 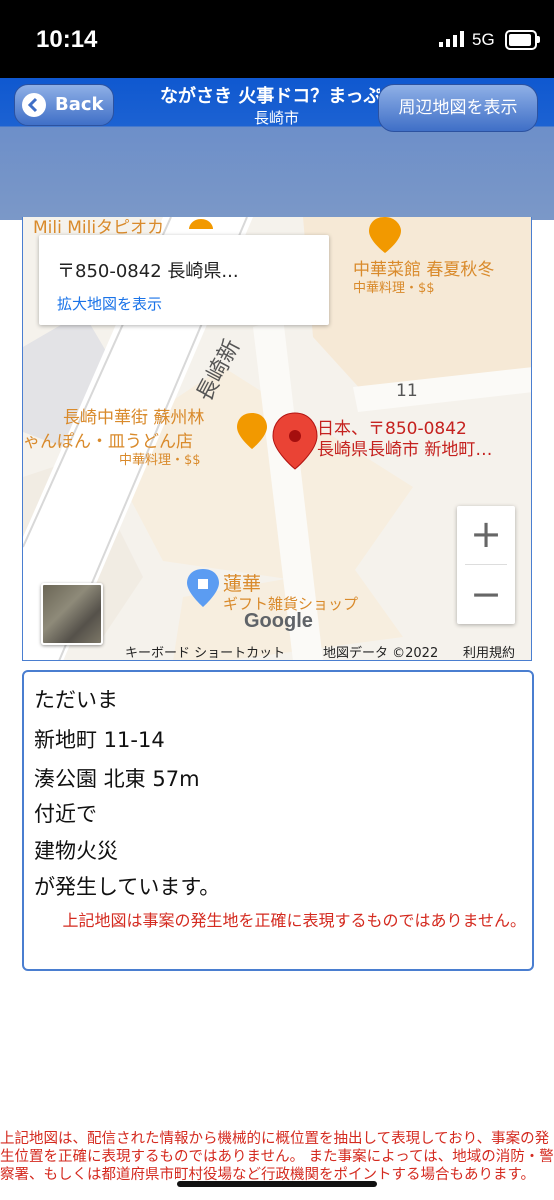 I want to click on google-logo: Google, so click(x=278, y=621).